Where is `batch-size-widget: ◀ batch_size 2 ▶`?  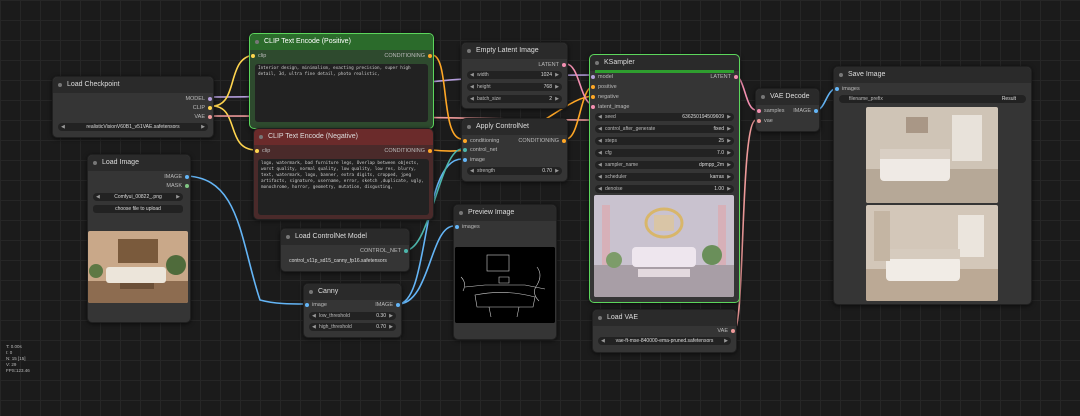
batch-size-widget: ◀ batch_size 2 ▶ is located at coordinates (514, 99).